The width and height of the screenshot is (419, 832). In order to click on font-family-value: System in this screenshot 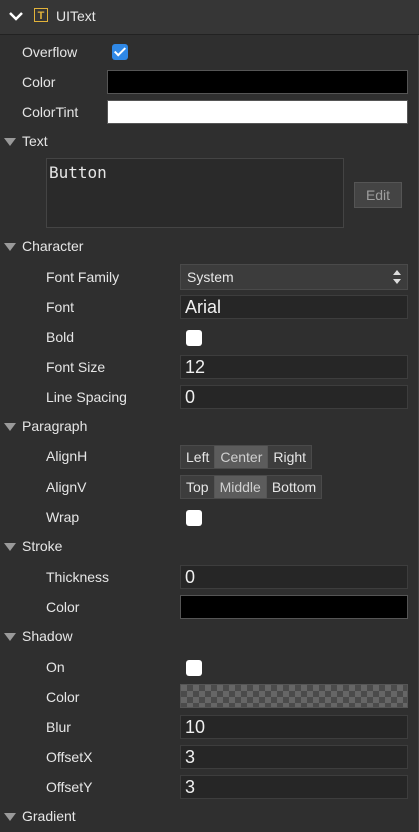, I will do `click(210, 277)`.